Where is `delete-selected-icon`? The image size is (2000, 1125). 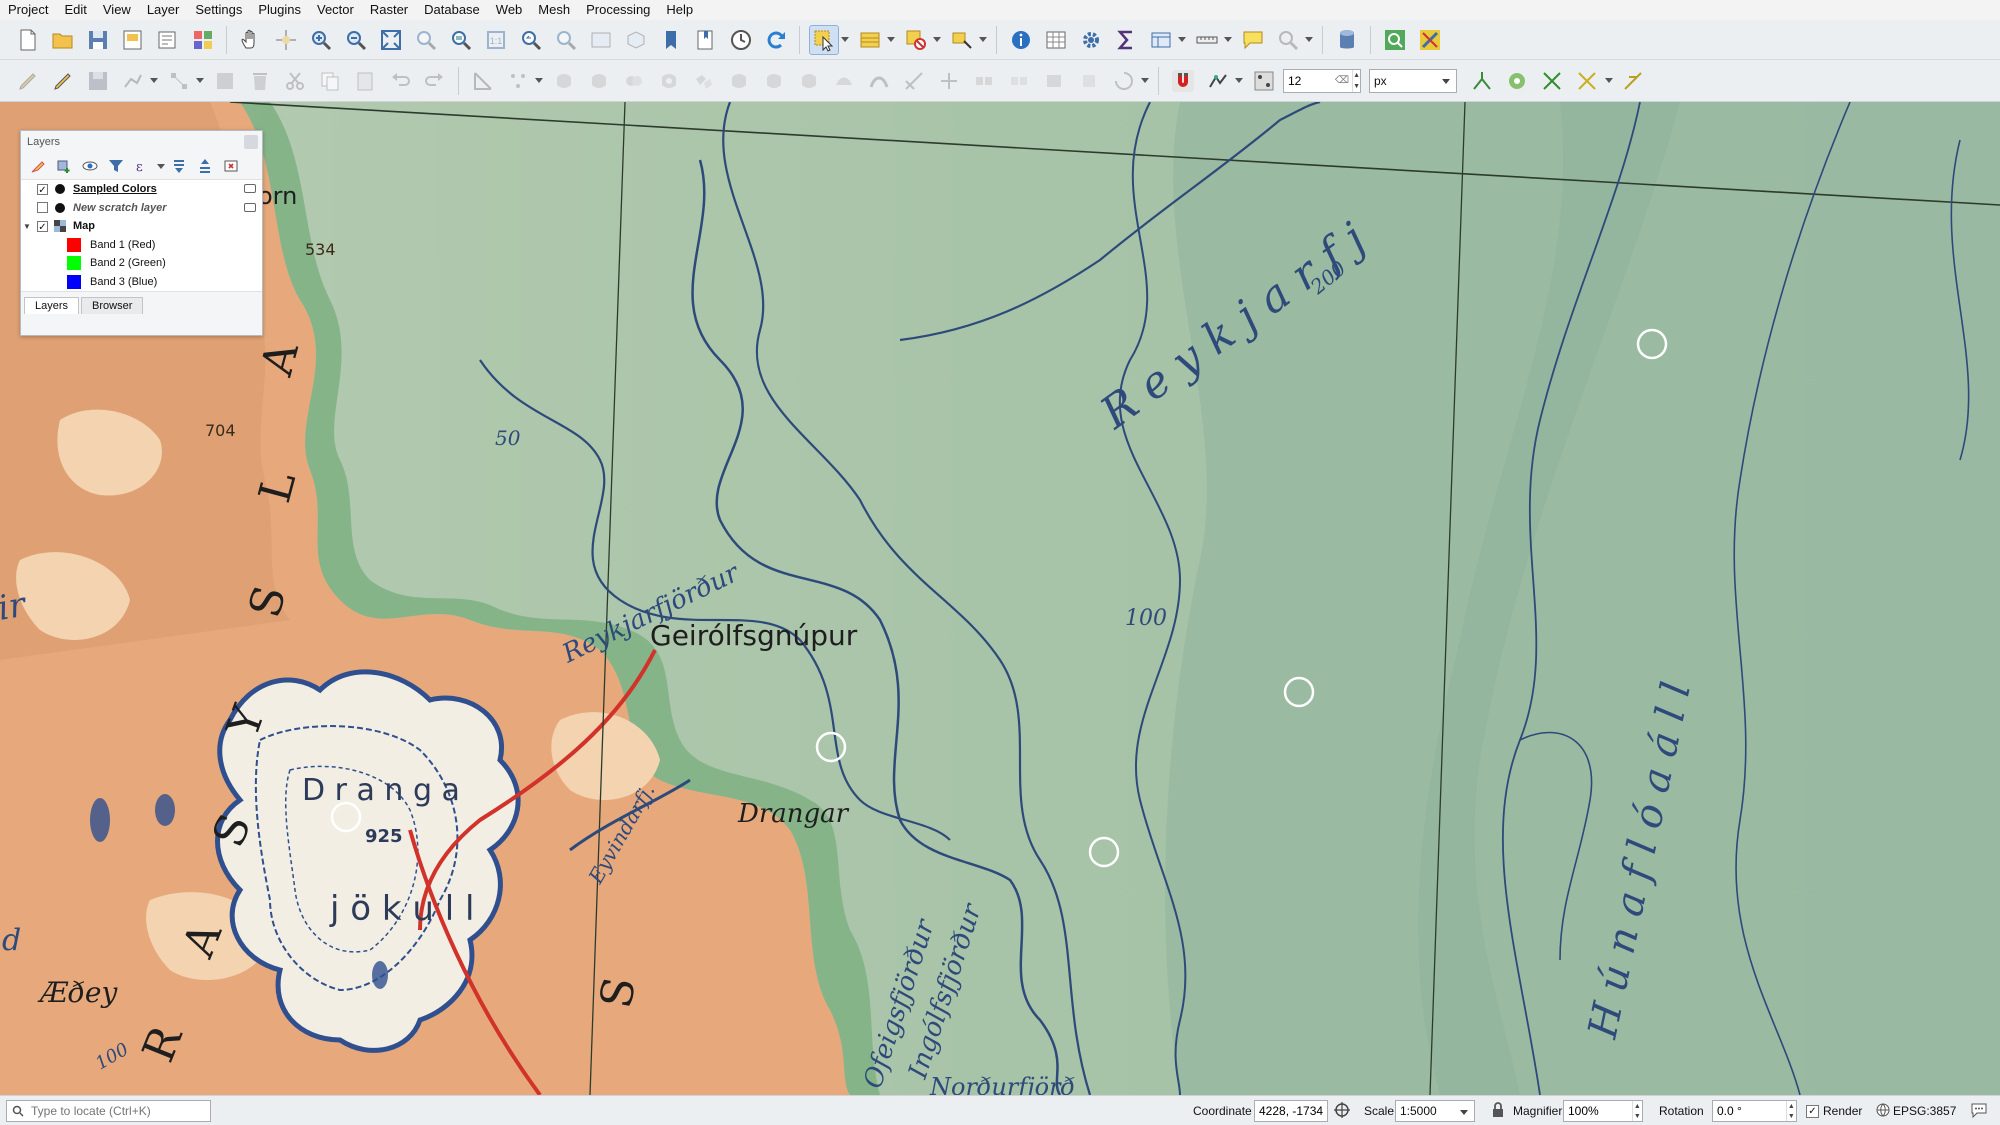 delete-selected-icon is located at coordinates (260, 81).